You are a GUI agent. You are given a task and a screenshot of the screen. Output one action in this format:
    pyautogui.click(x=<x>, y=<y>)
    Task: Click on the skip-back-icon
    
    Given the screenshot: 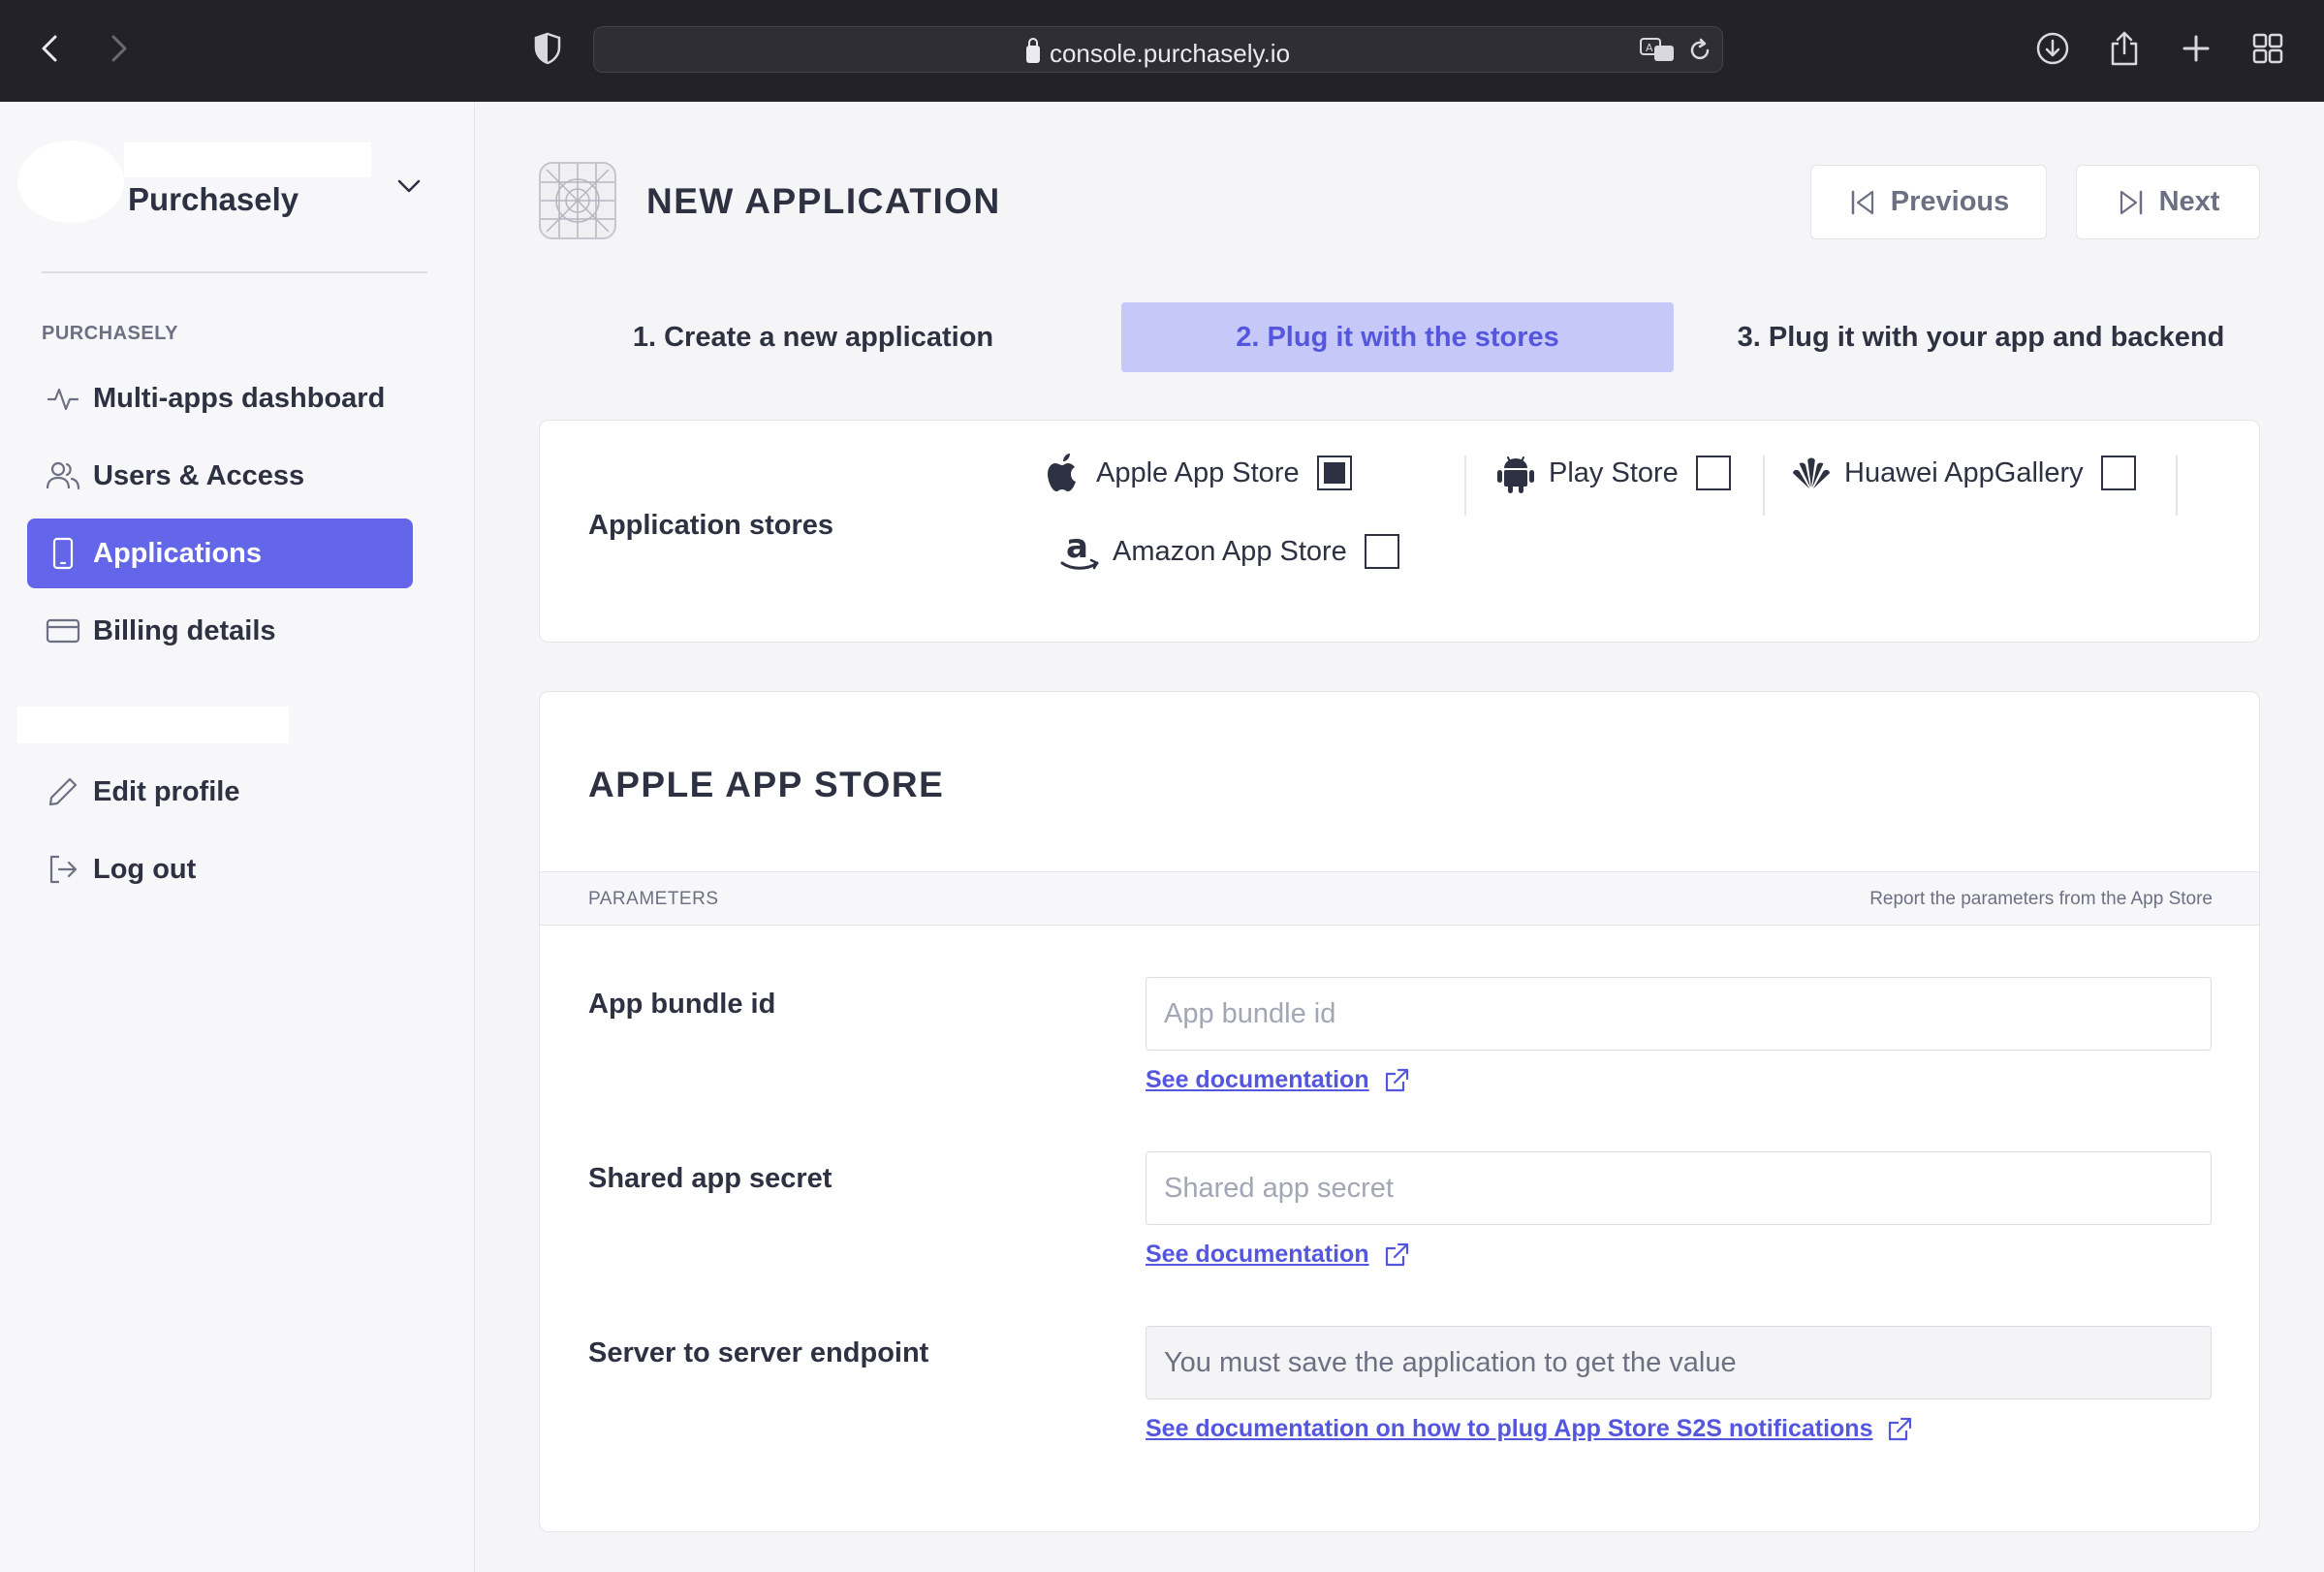 What is the action you would take?
    pyautogui.click(x=1862, y=202)
    